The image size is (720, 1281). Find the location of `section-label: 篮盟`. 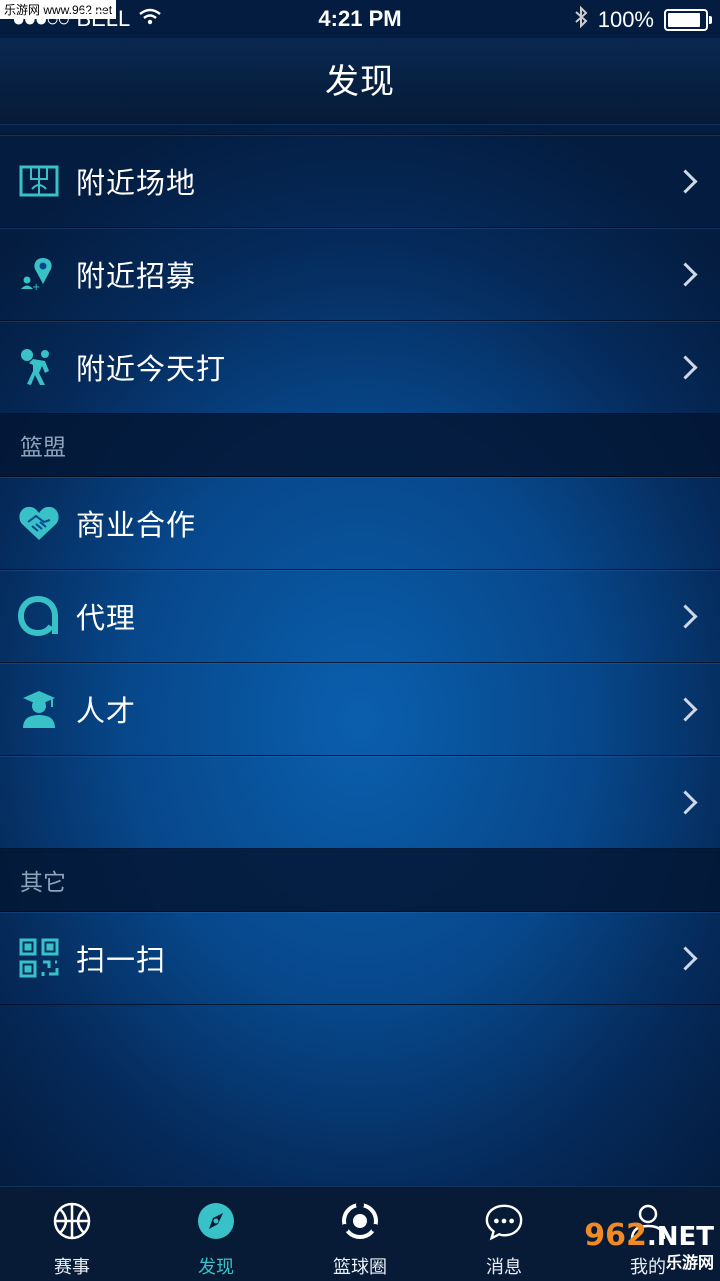

section-label: 篮盟 is located at coordinates (43, 448).